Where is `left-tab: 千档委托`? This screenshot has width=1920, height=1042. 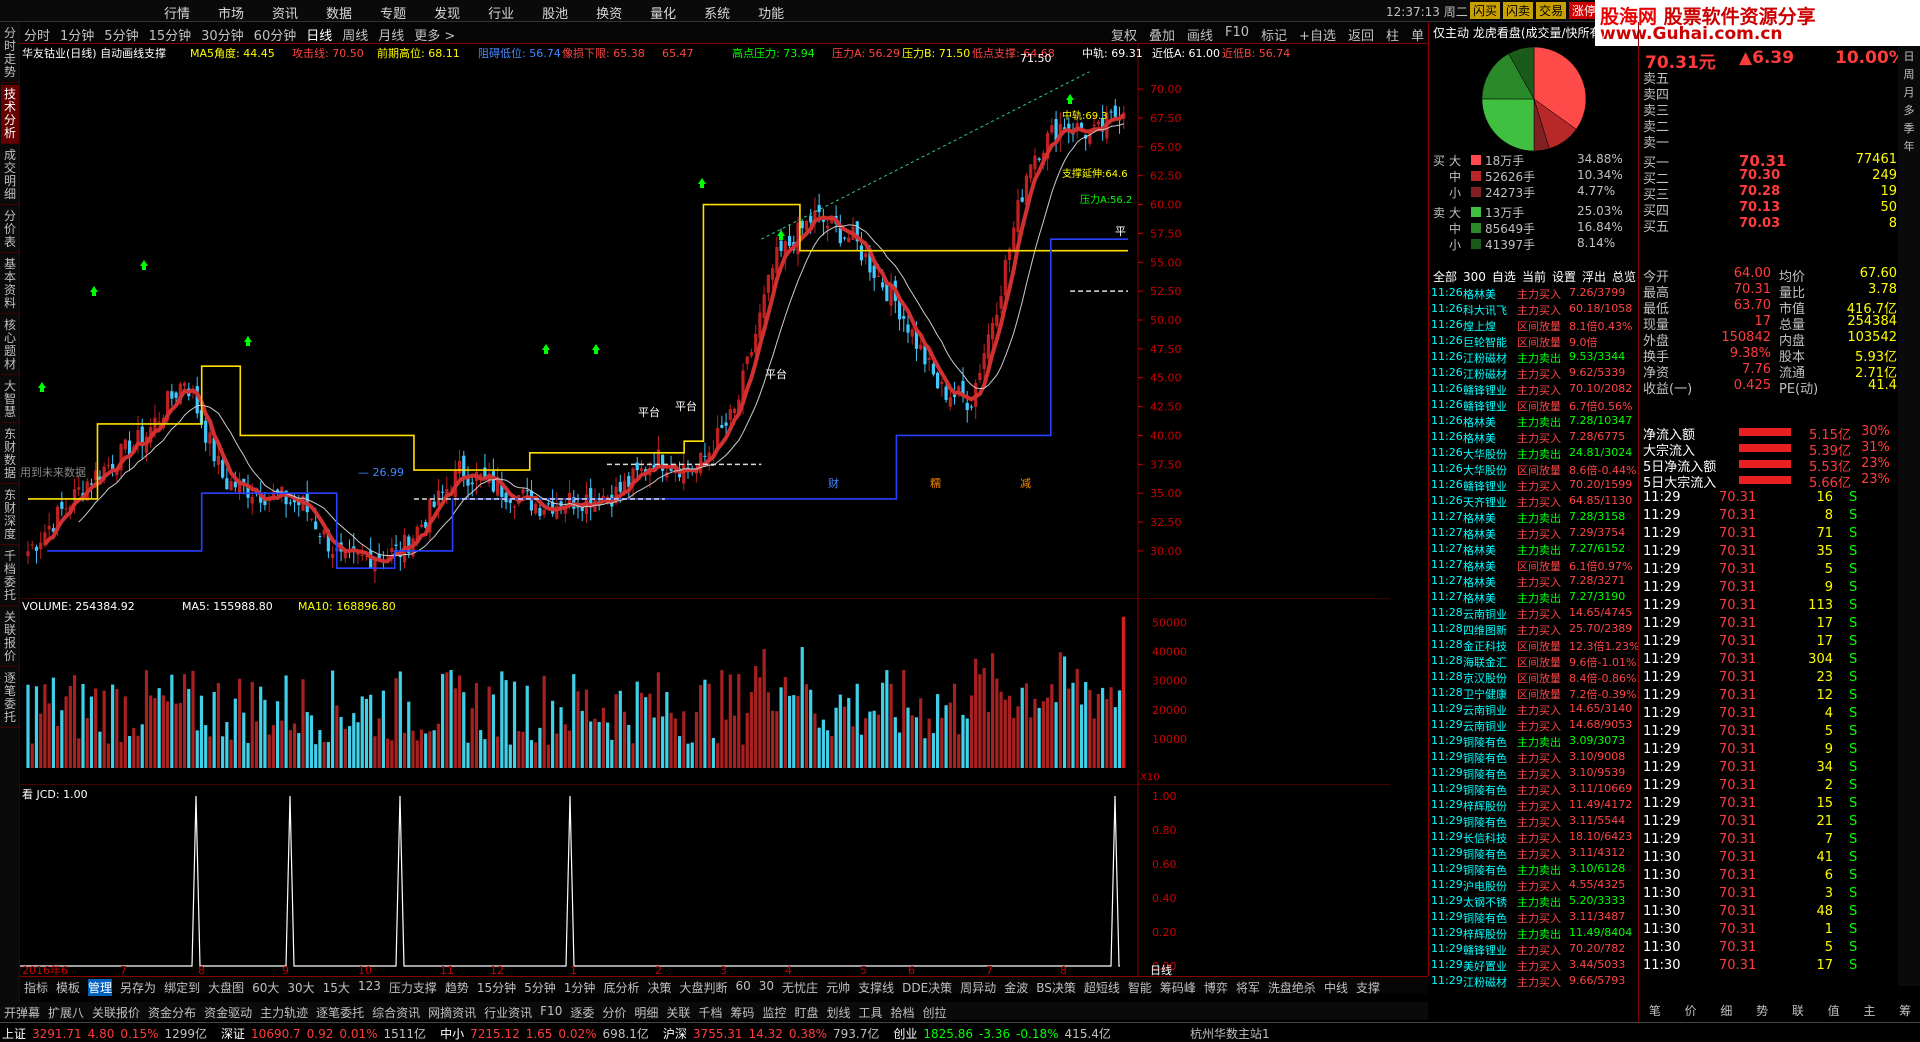 left-tab: 千档委托 is located at coordinates (10, 576).